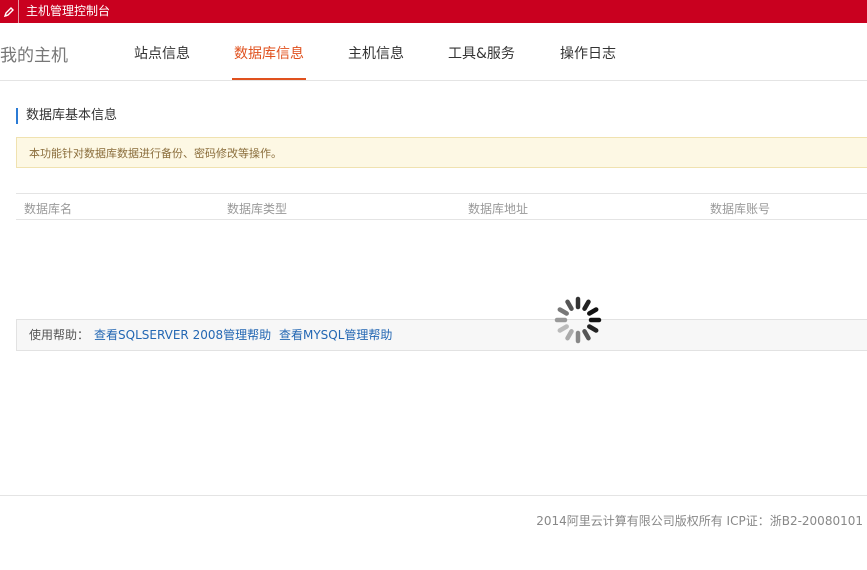 This screenshot has height=570, width=867. I want to click on info-notice: 本功能针对数据库数据进行备份、密码修改等操作。, so click(441, 152).